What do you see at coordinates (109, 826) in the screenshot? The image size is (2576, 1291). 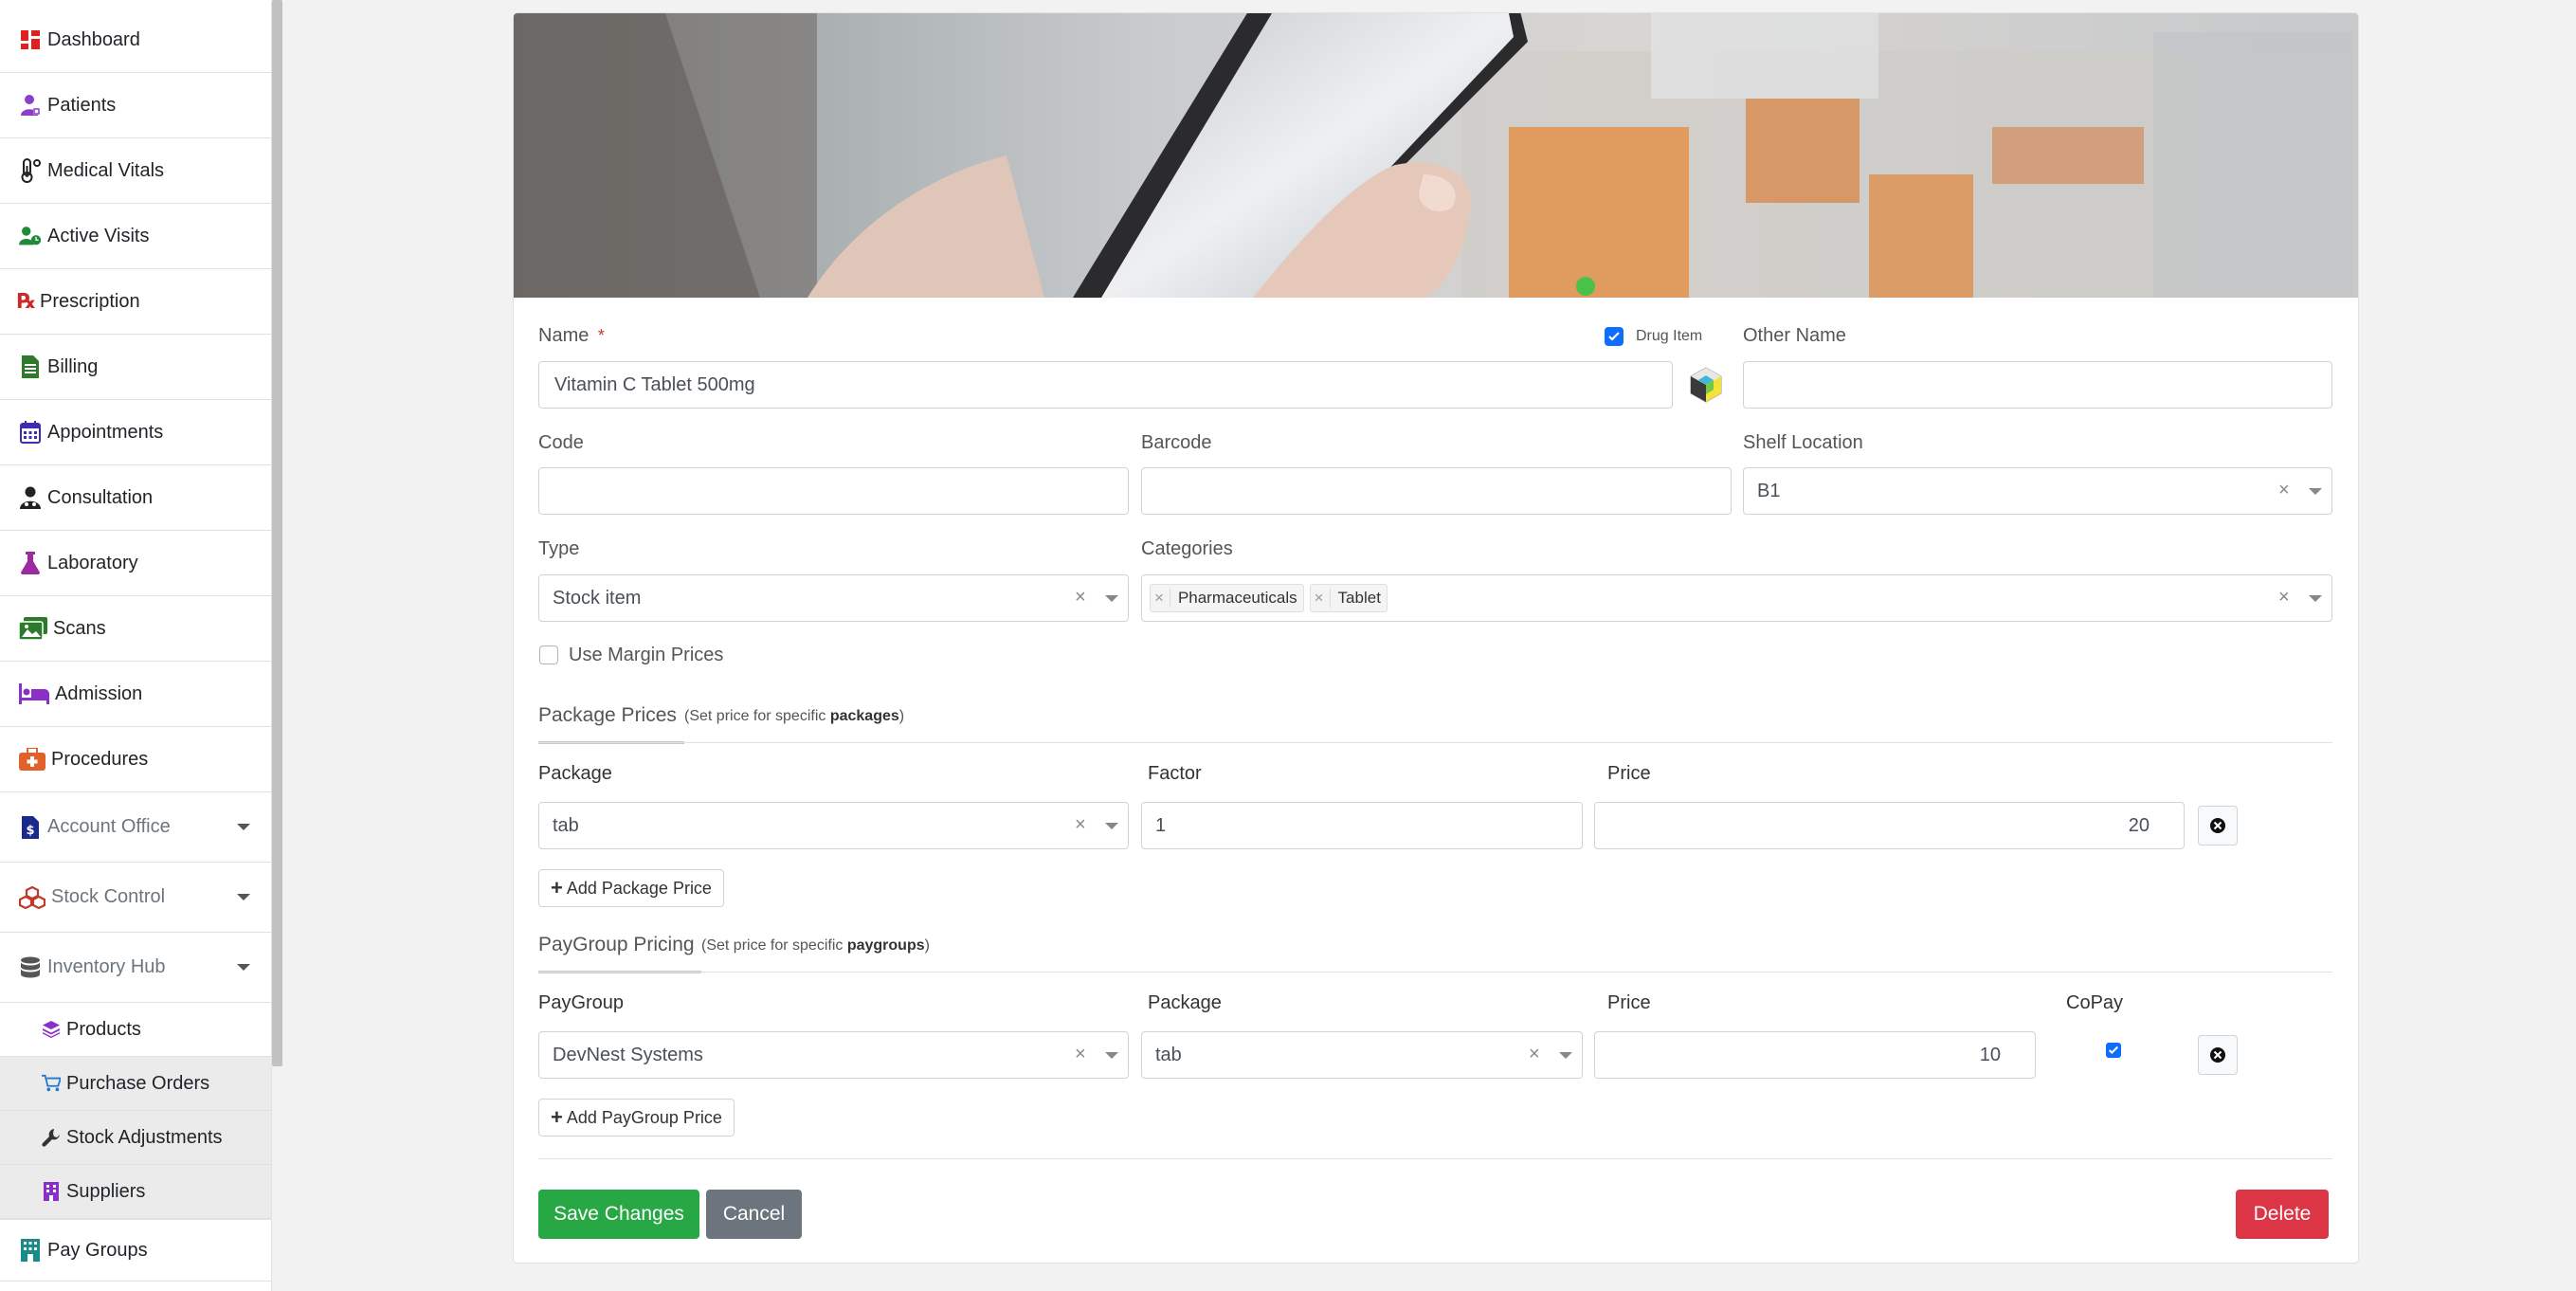 I see `sidebar-item-label: Account Office` at bounding box center [109, 826].